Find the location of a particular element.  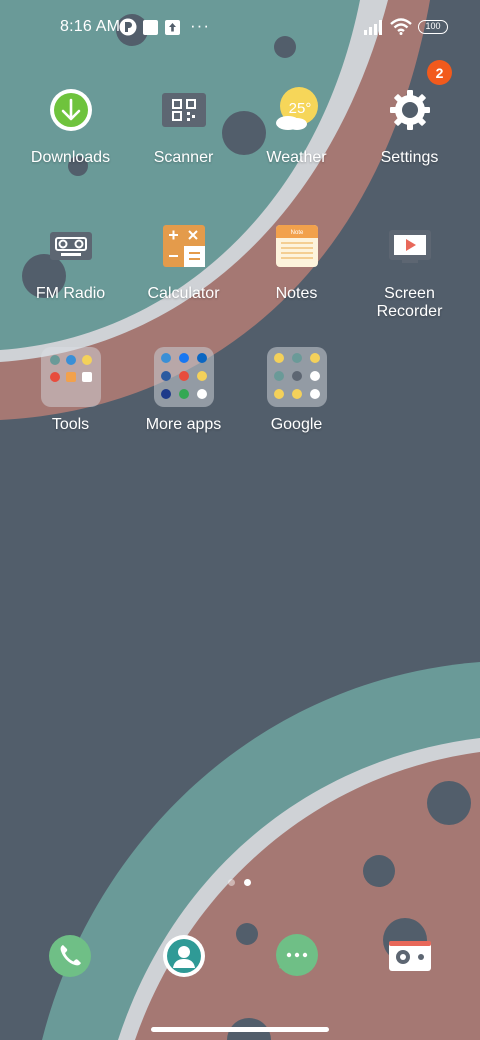

calculator-icon is located at coordinates (184, 246).